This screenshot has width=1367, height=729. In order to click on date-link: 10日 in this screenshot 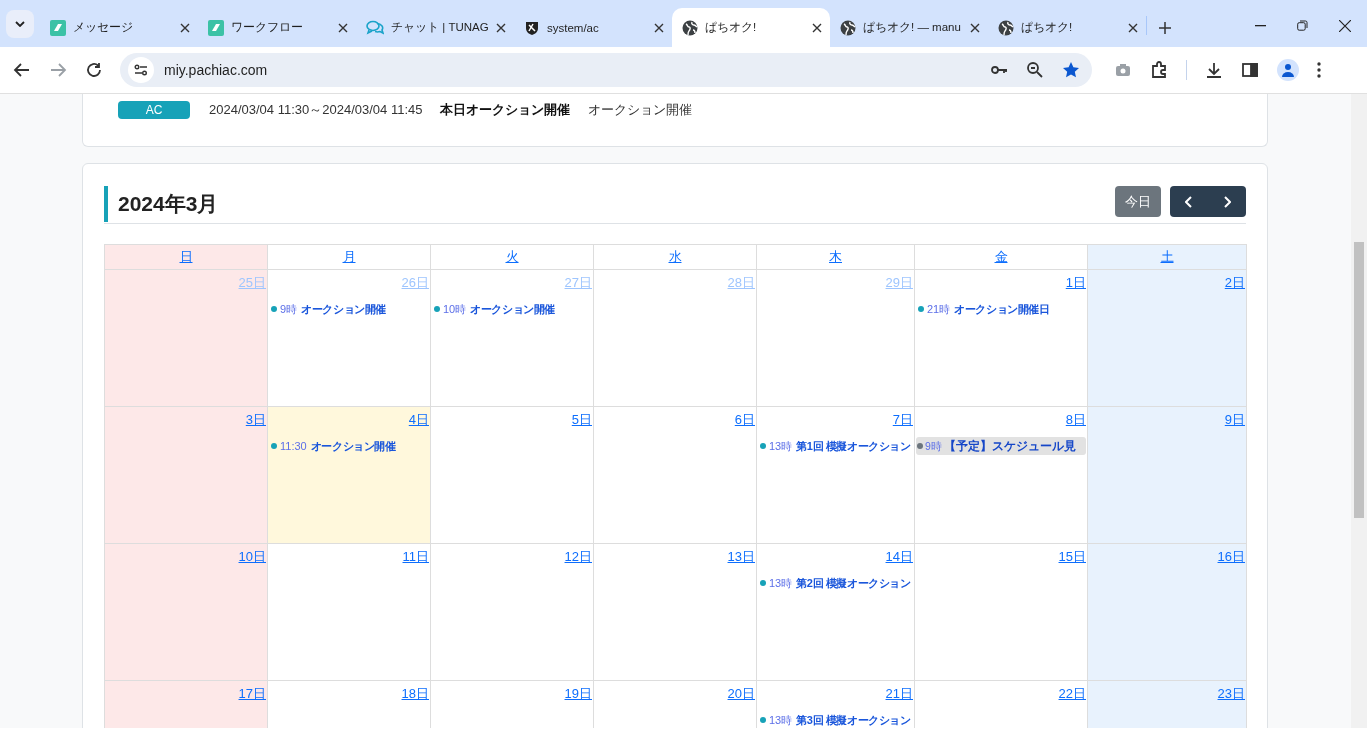, I will do `click(252, 556)`.